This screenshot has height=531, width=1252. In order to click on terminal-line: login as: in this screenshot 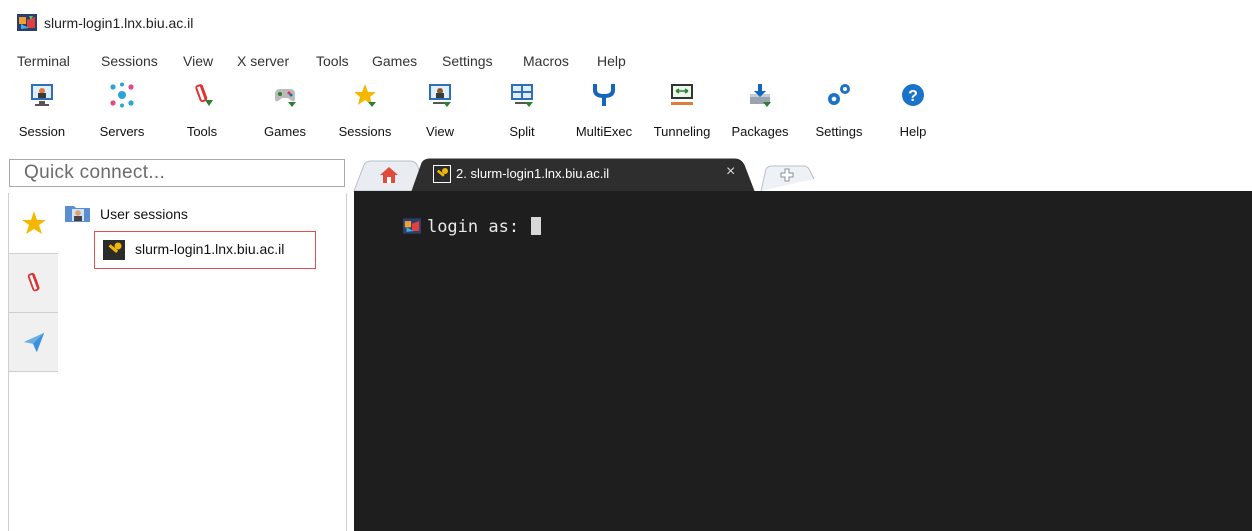, I will do `click(452, 227)`.